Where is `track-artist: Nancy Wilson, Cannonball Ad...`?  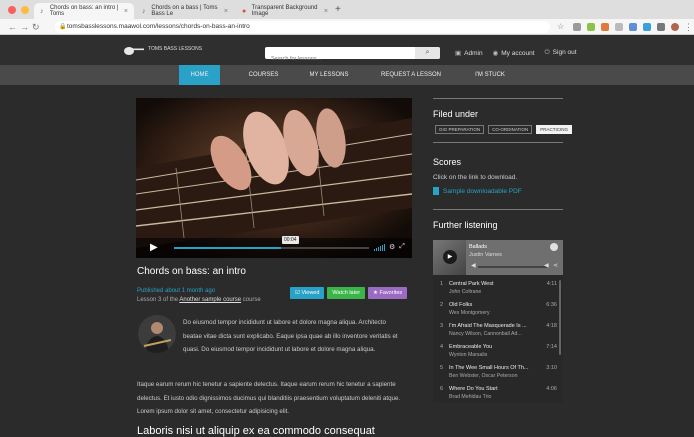 track-artist: Nancy Wilson, Cannonball Ad... is located at coordinates (485, 334).